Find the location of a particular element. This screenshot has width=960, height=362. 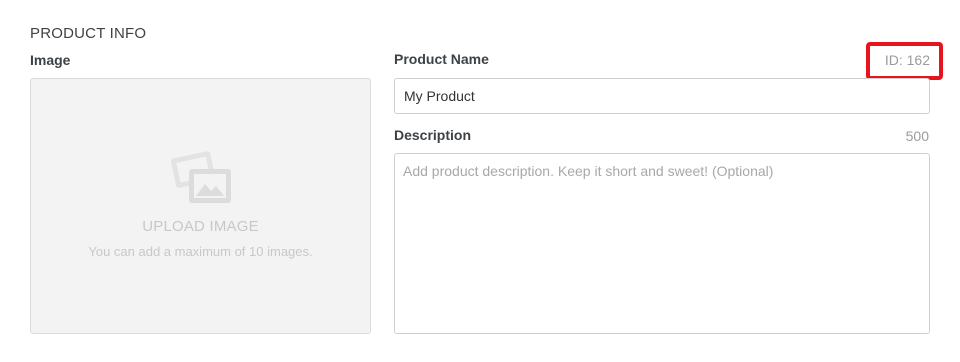

description-char-counter: 500 is located at coordinates (917, 136).